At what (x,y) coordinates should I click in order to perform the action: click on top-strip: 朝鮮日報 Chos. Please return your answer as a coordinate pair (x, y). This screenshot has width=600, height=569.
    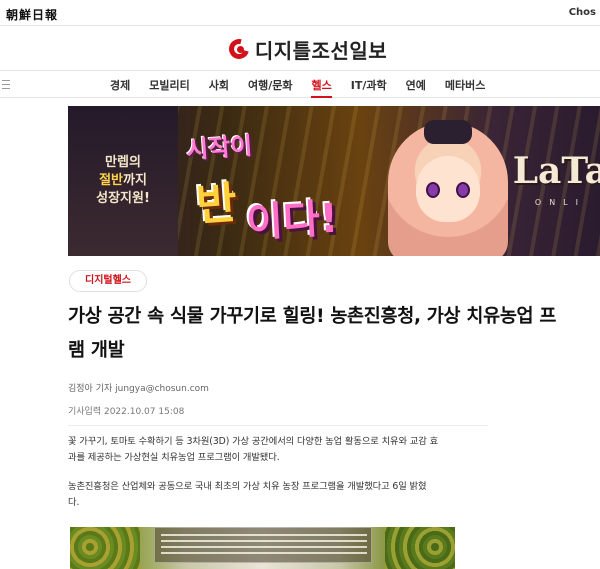
    Looking at the image, I should click on (300, 13).